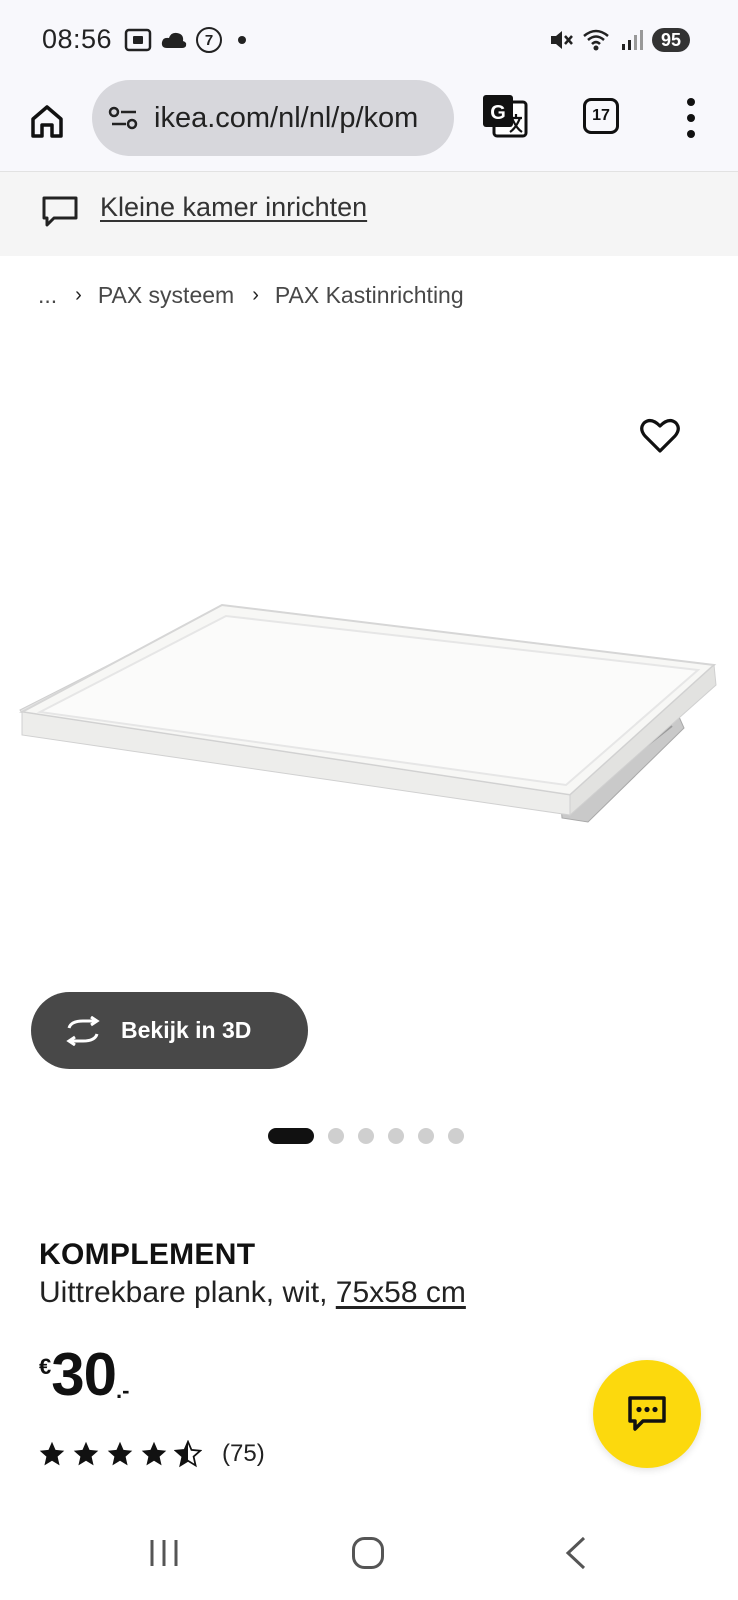 The height and width of the screenshot is (1600, 738). What do you see at coordinates (164, 1553) in the screenshot?
I see `recent-apps-icon` at bounding box center [164, 1553].